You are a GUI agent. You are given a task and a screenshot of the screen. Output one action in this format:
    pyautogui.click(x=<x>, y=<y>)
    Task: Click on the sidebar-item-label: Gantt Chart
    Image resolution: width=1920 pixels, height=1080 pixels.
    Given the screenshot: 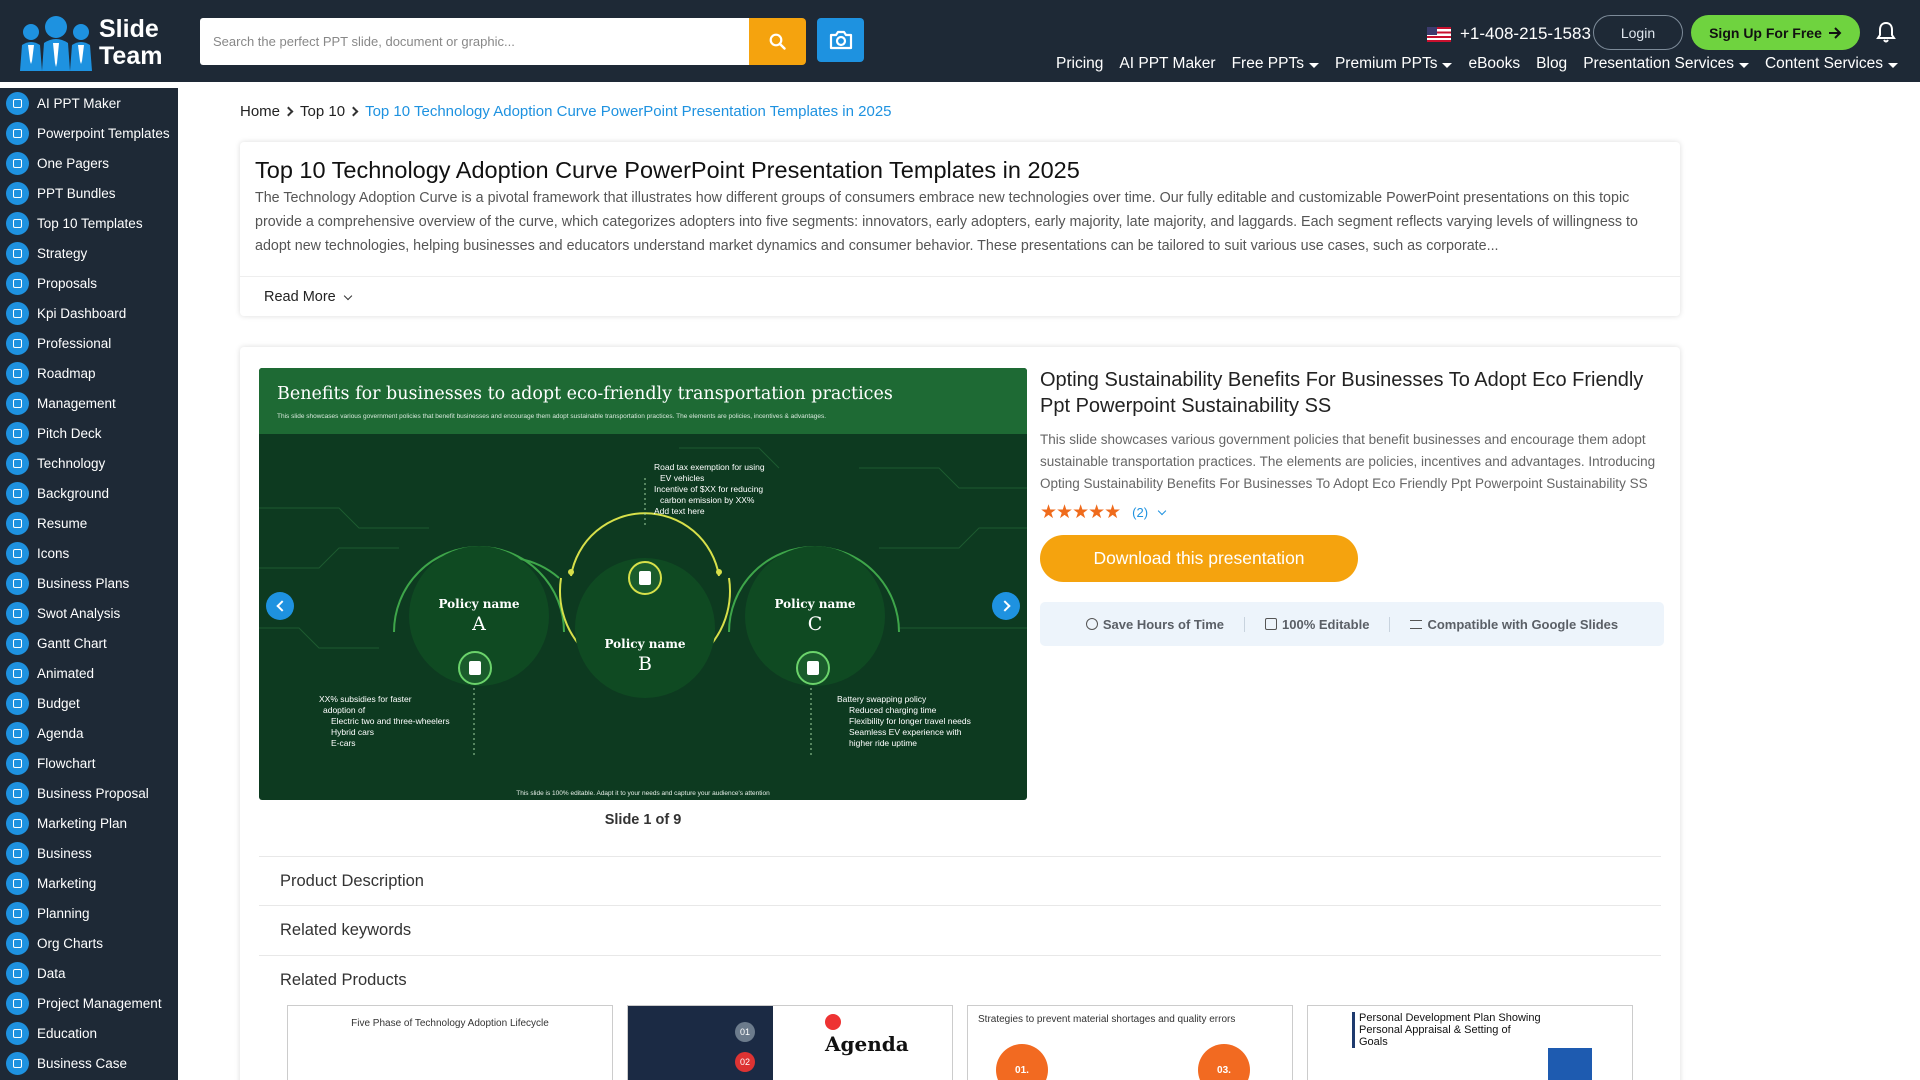 What is the action you would take?
    pyautogui.click(x=72, y=643)
    